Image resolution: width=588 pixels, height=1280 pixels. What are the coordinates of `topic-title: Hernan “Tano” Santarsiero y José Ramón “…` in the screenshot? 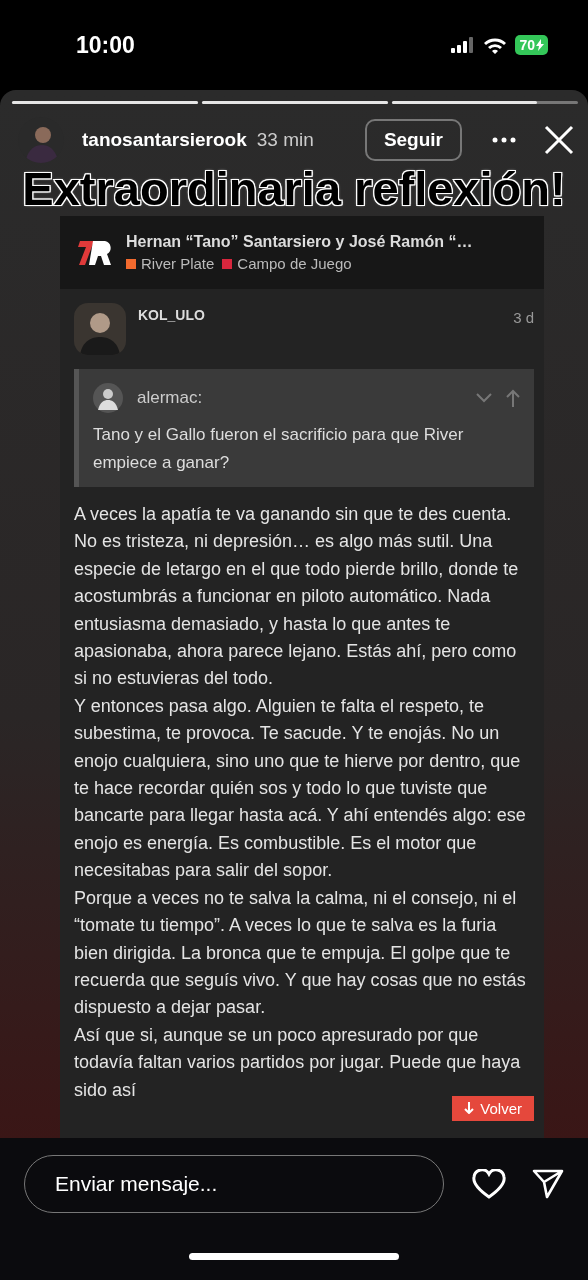 It's located at (299, 242).